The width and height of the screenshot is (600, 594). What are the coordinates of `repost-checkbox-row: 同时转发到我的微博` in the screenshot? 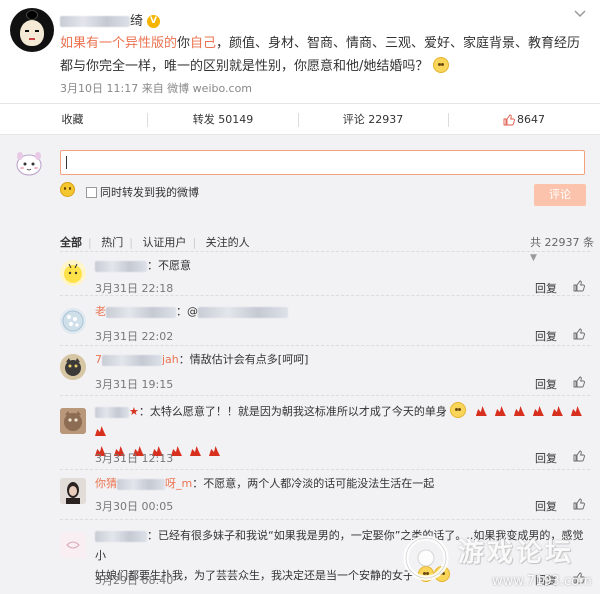 It's located at (142, 192).